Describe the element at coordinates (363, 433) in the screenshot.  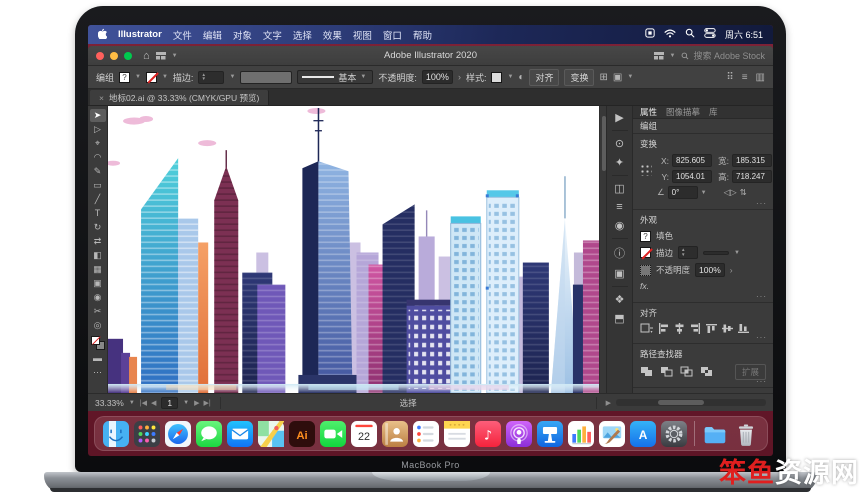
I see `calendar-dock-icon: 22` at that location.